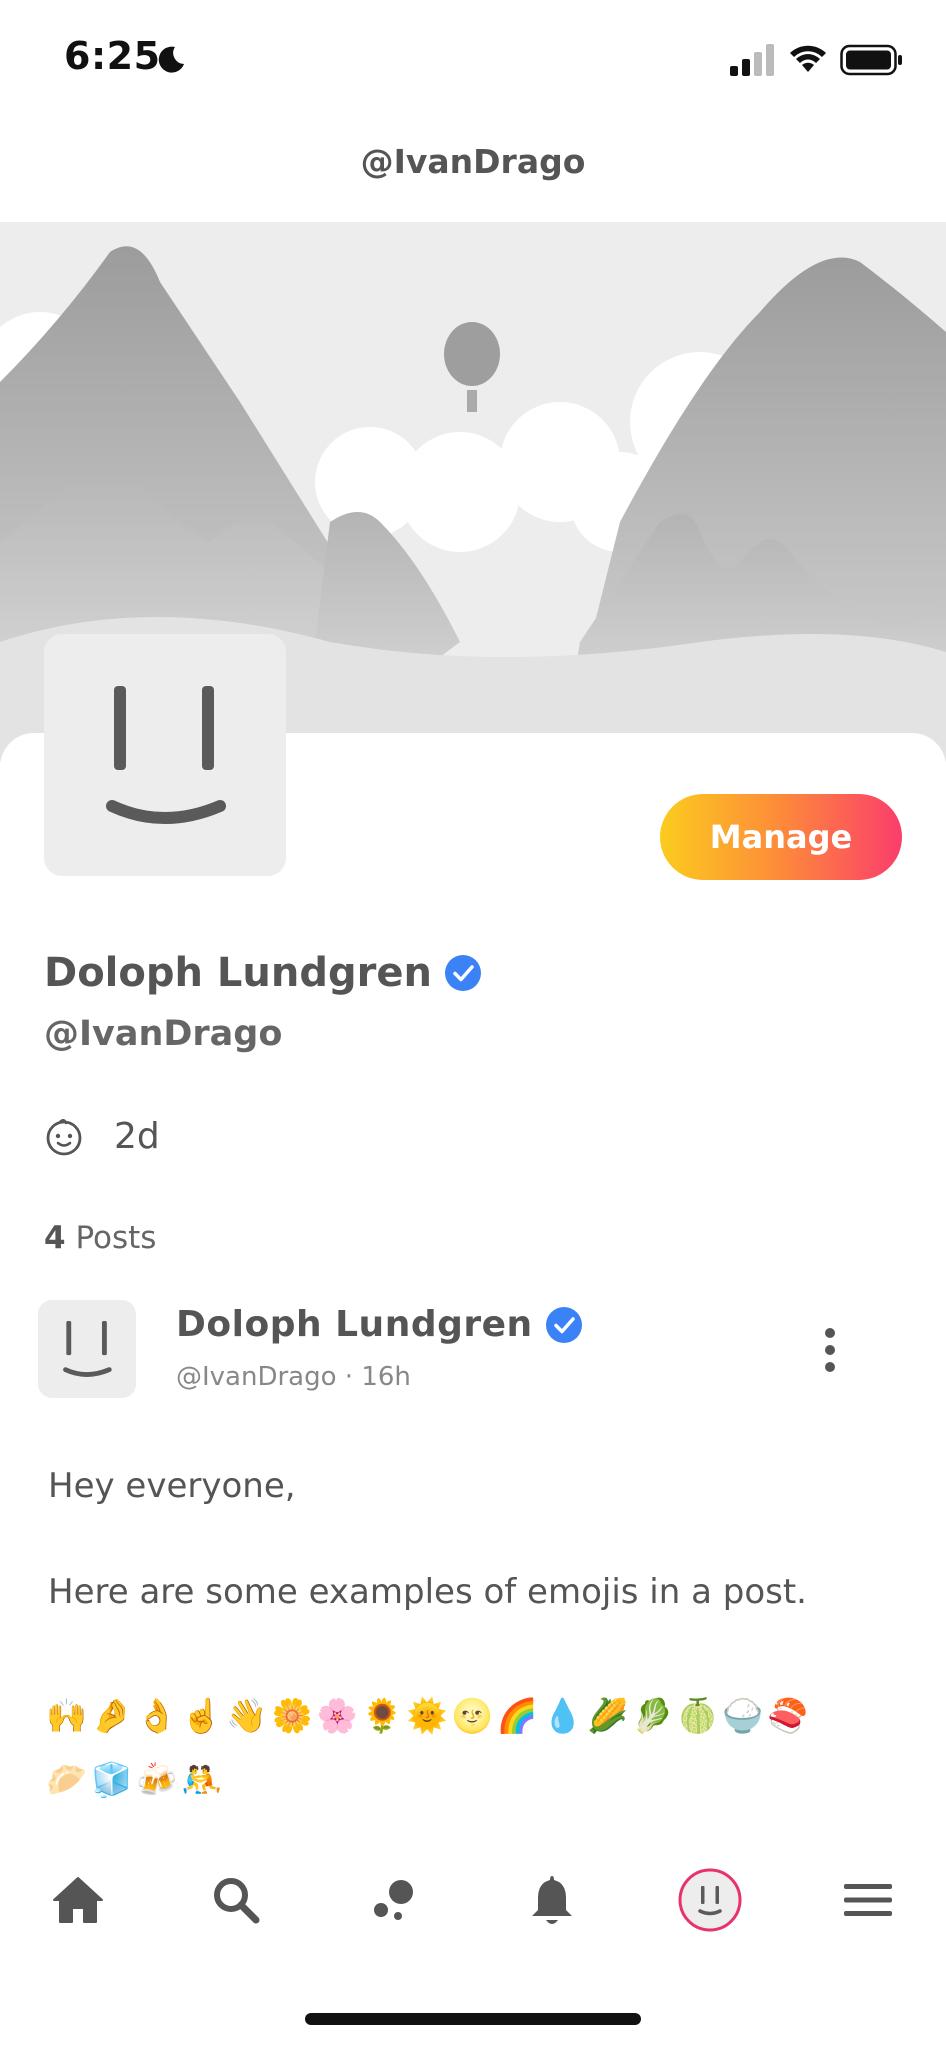 This screenshot has width=946, height=2048. I want to click on home-icon, so click(78, 1900).